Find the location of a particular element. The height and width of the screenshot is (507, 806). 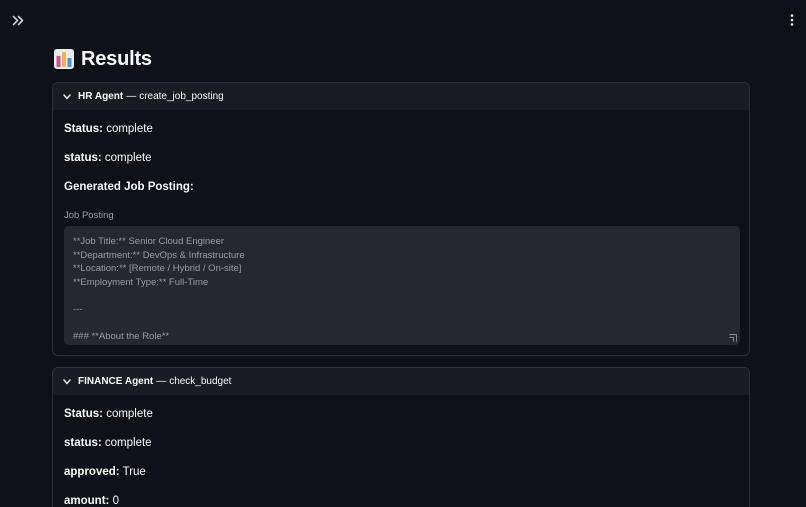

page-title-row: Results is located at coordinates (103, 59).